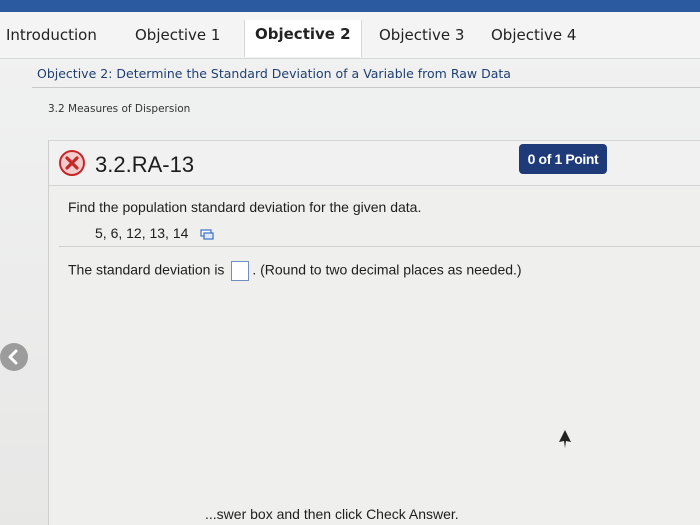  What do you see at coordinates (177, 35) in the screenshot?
I see `tab-objective-1: Objective 1` at bounding box center [177, 35].